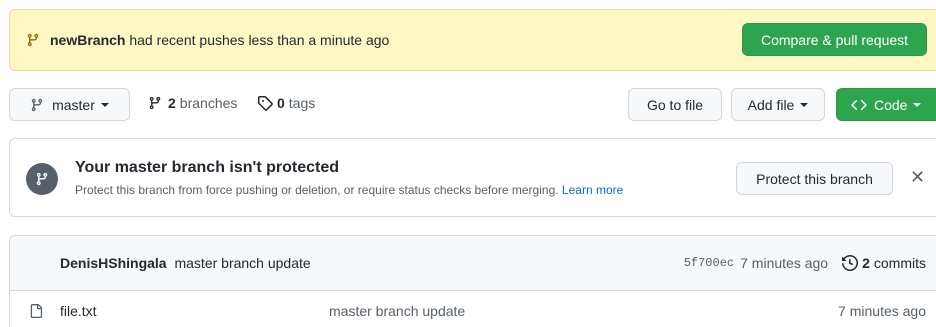 Image resolution: width=936 pixels, height=327 pixels. Describe the element at coordinates (891, 104) in the screenshot. I see `code-label: Code` at that location.